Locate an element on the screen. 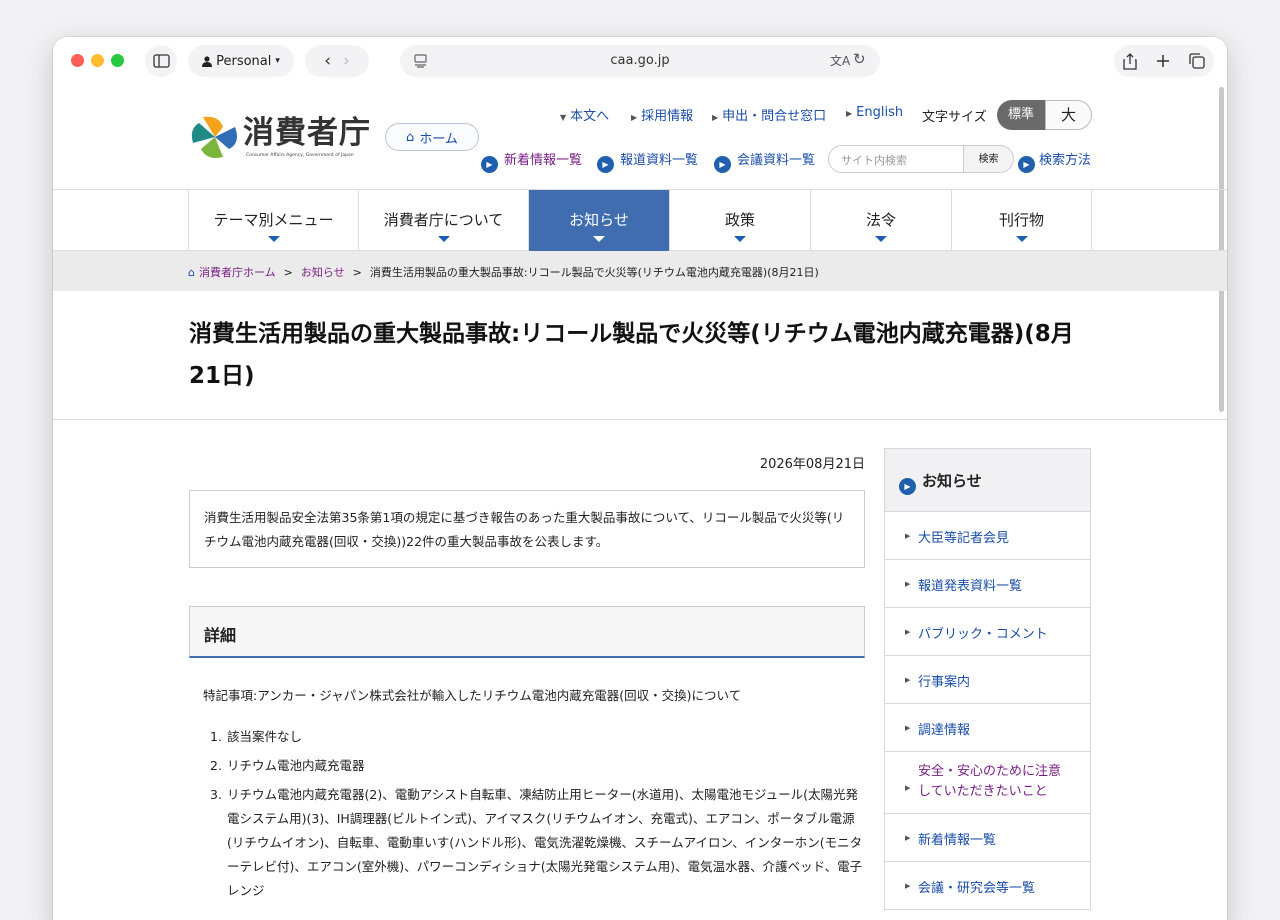 This screenshot has width=1280, height=920. divider is located at coordinates (640, 419).